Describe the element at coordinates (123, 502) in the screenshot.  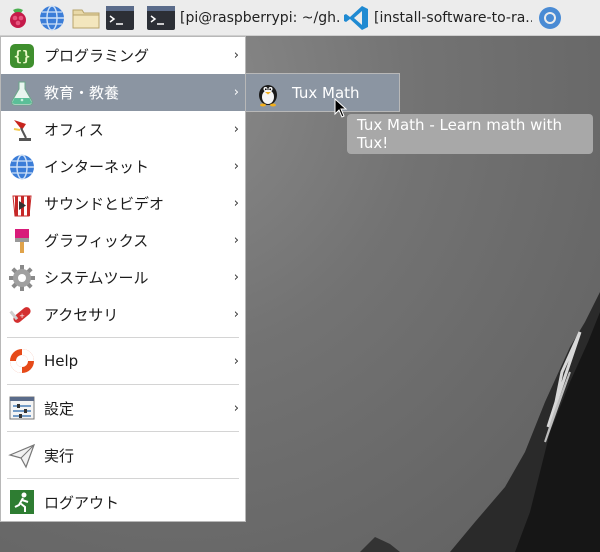
I see `menu-item-logout: ログアウト` at that location.